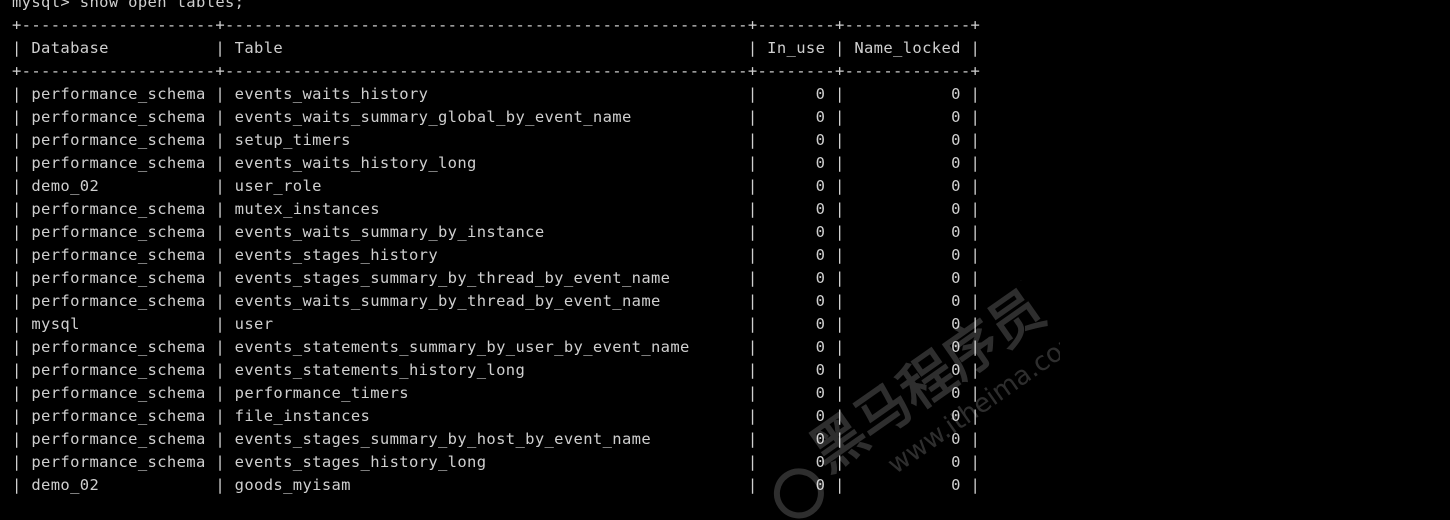 This screenshot has width=1450, height=520. I want to click on table-row: | demo_02 | user_role | 0 | 0 |, so click(496, 186).